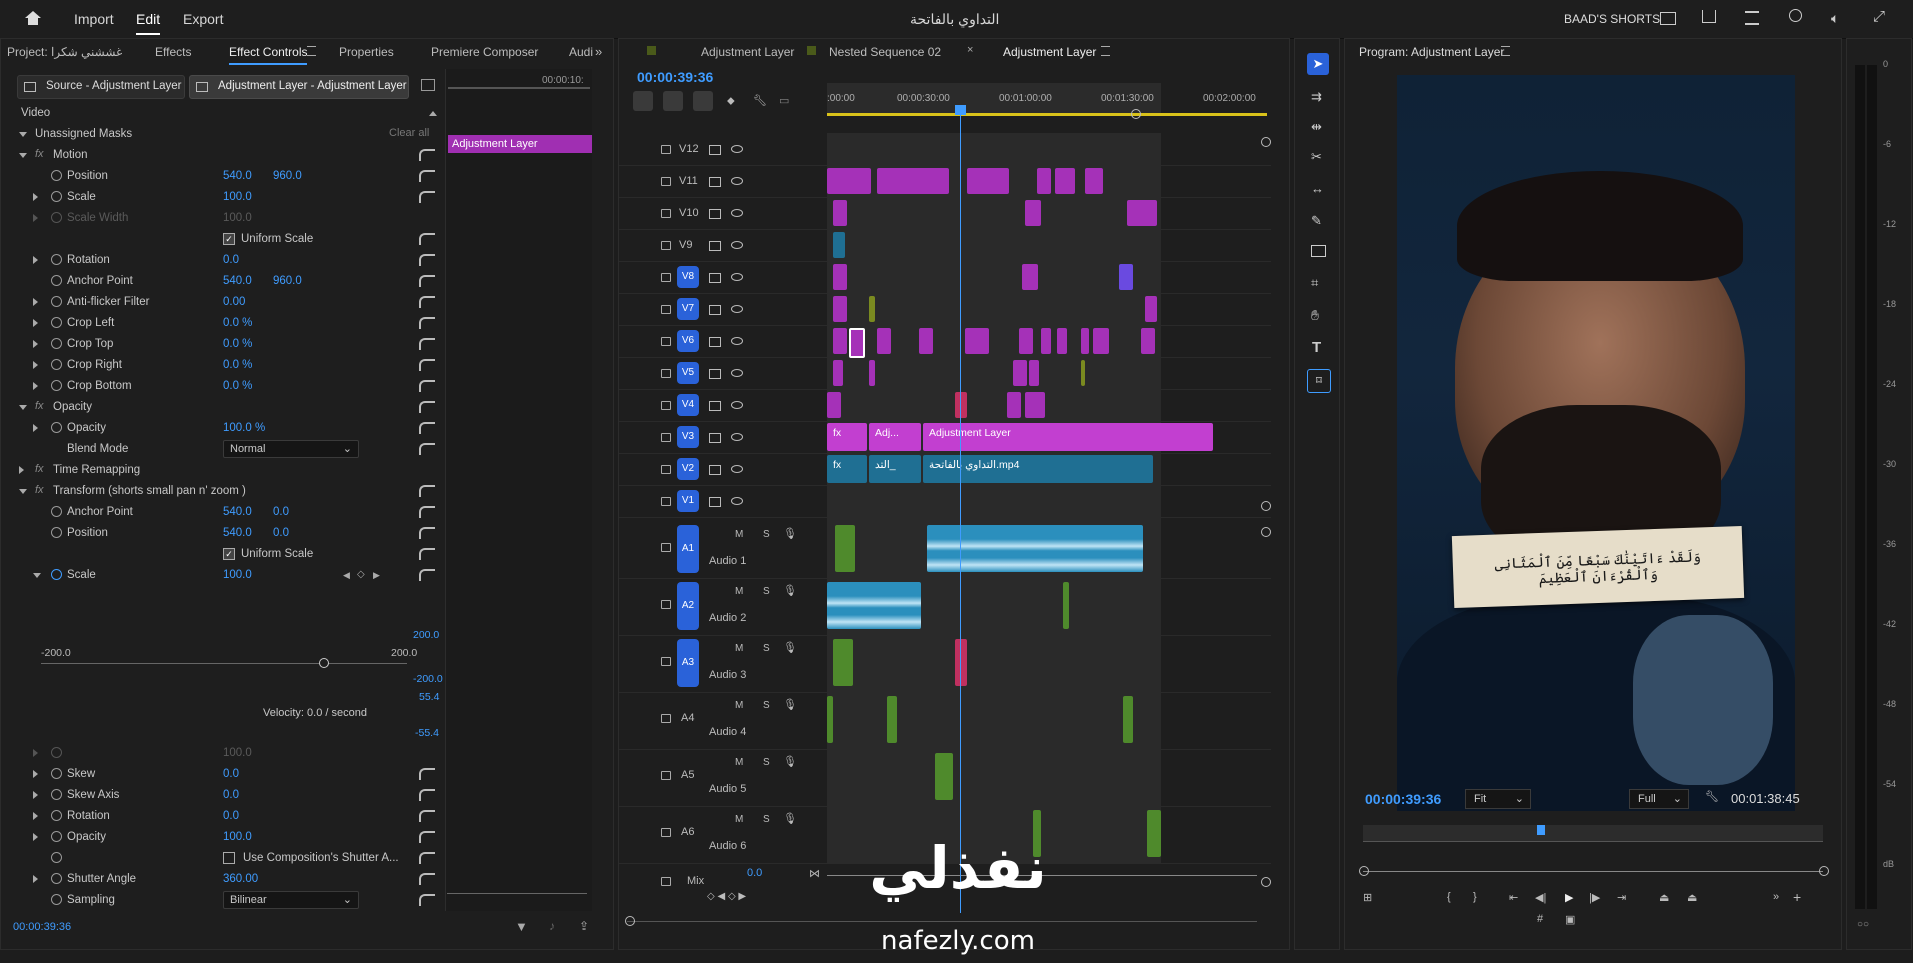  I want to click on mark-in-icon: {, so click(1449, 897).